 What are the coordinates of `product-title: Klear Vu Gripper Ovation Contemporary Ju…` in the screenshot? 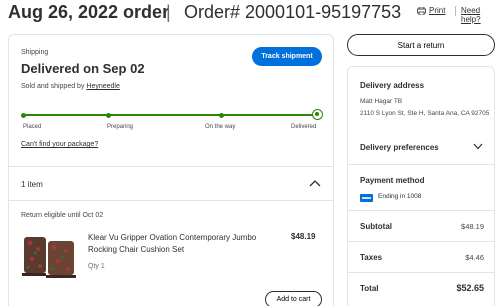 It's located at (183, 244).